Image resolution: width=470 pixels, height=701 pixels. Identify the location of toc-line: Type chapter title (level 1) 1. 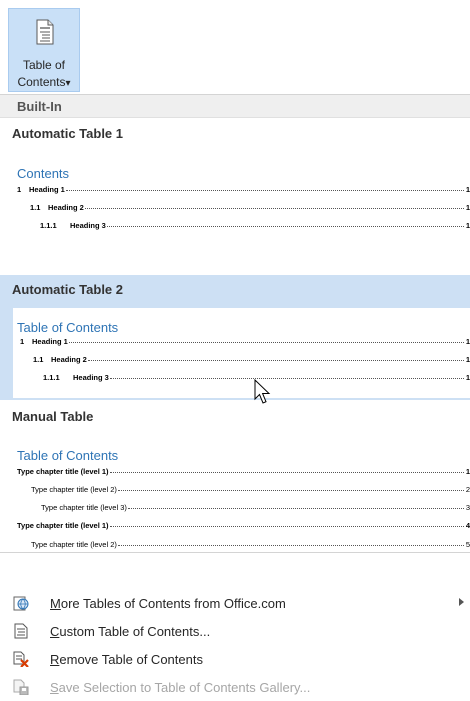
(243, 471).